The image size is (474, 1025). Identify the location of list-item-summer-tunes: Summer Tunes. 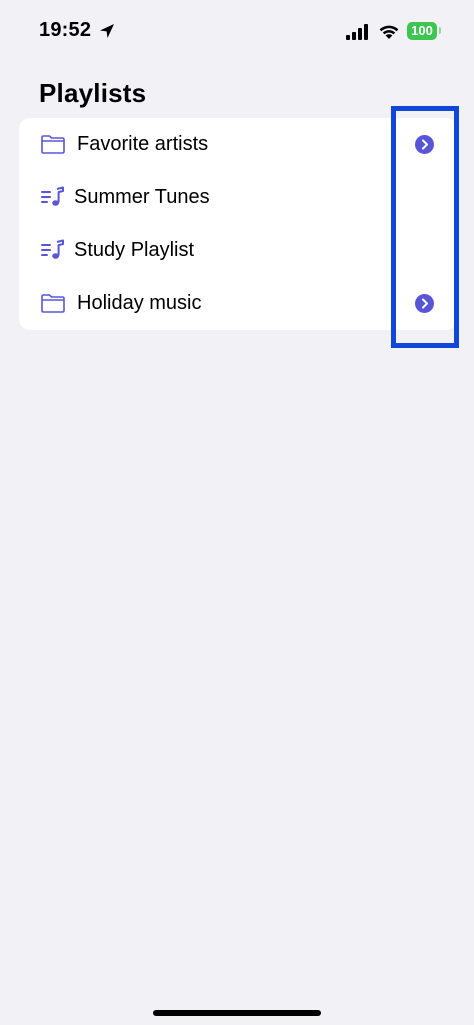
(238, 197).